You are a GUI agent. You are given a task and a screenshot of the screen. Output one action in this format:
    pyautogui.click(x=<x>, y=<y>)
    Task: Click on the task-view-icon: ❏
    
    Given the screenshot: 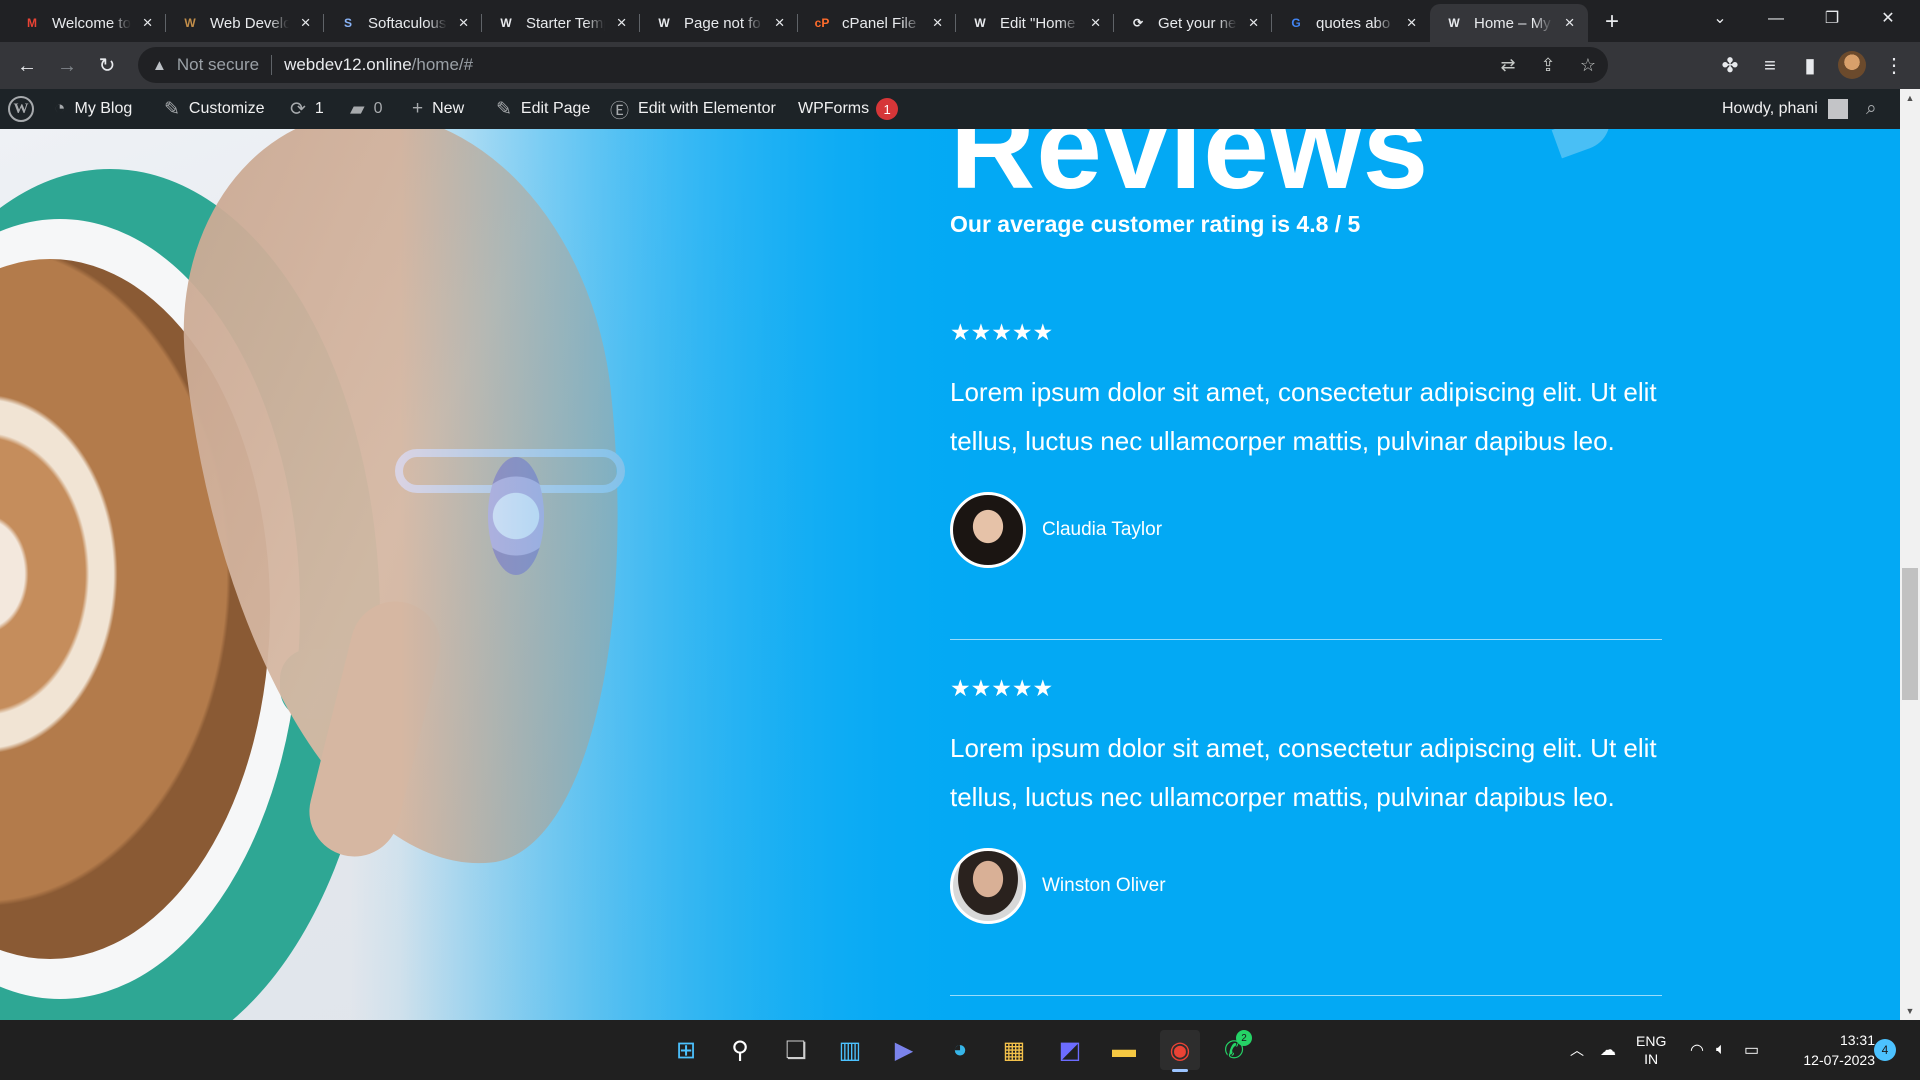 What is the action you would take?
    pyautogui.click(x=796, y=1050)
    